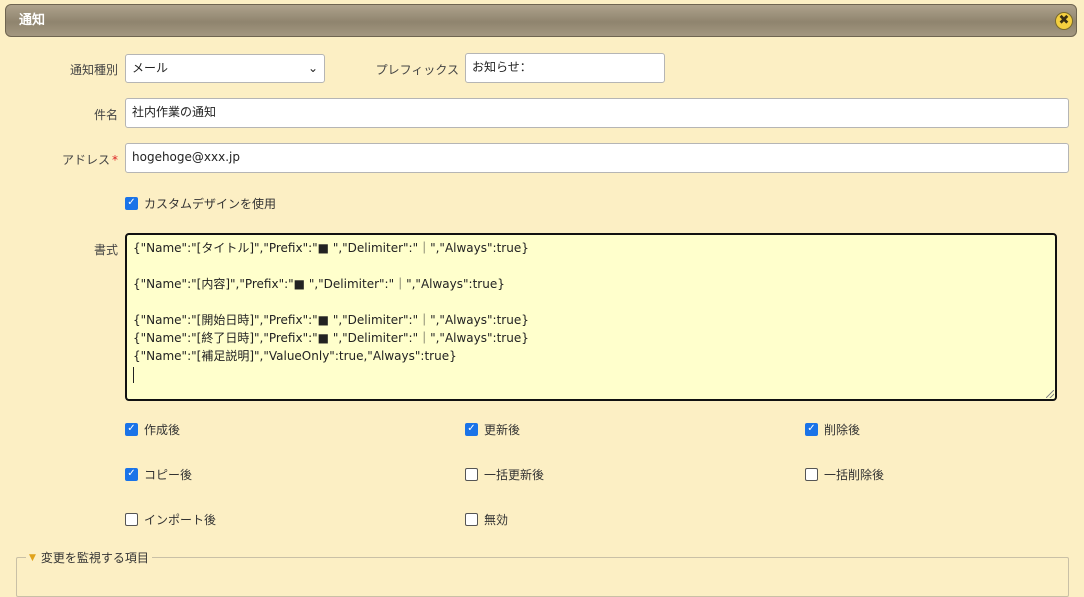 The height and width of the screenshot is (597, 1084). I want to click on trigger-label: インポート後, so click(180, 519).